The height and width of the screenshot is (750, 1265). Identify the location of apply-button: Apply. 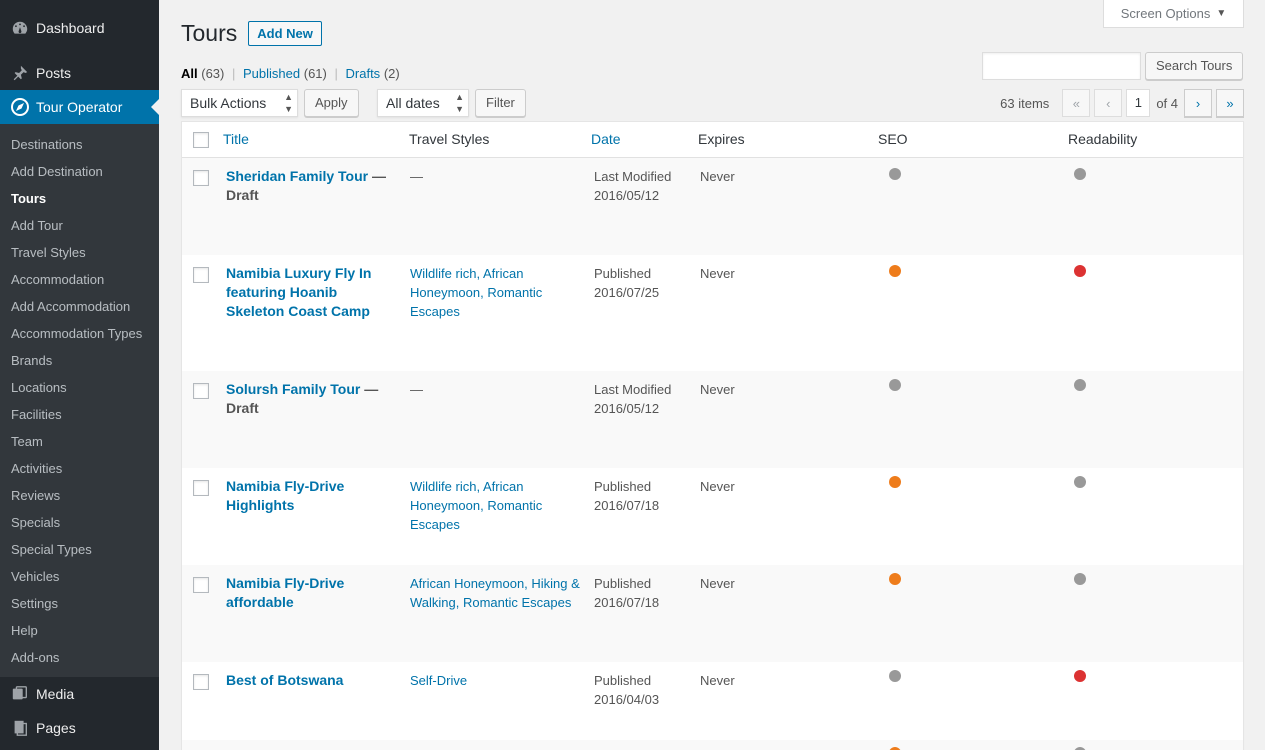
(331, 103).